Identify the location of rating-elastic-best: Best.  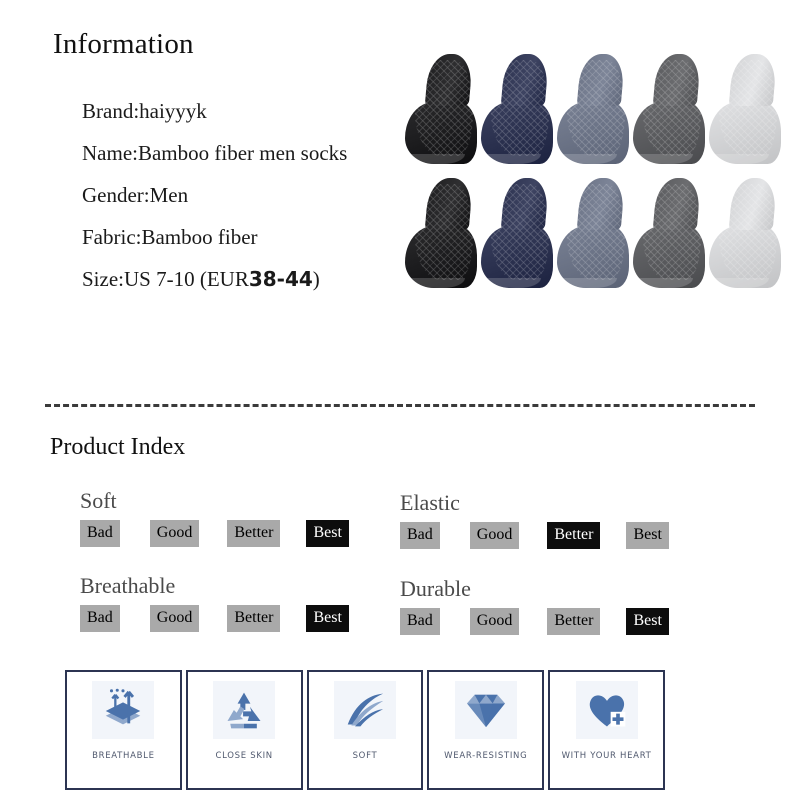
(647, 535).